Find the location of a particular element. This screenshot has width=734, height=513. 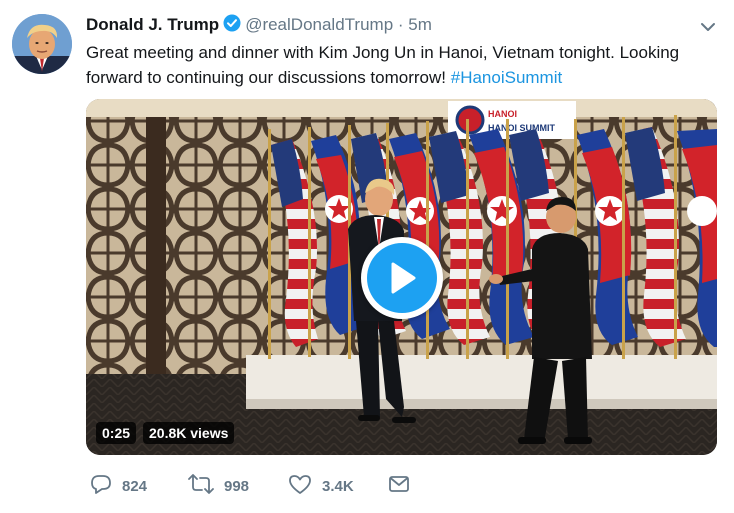

svg-text: HANOI is located at coordinates (502, 114).